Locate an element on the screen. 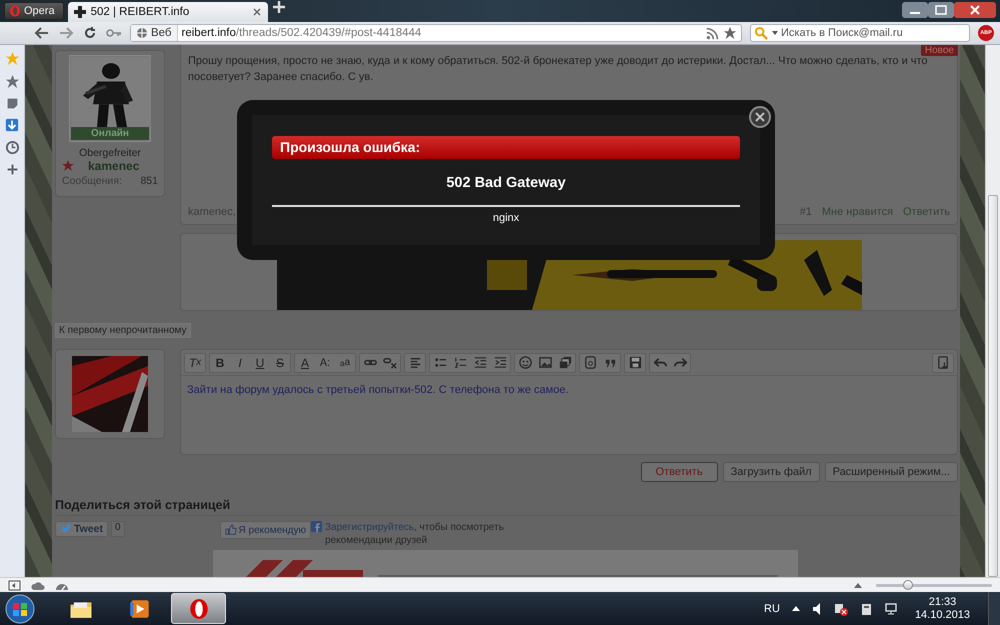 The width and height of the screenshot is (1000, 625). server-name: nginx is located at coordinates (506, 218).